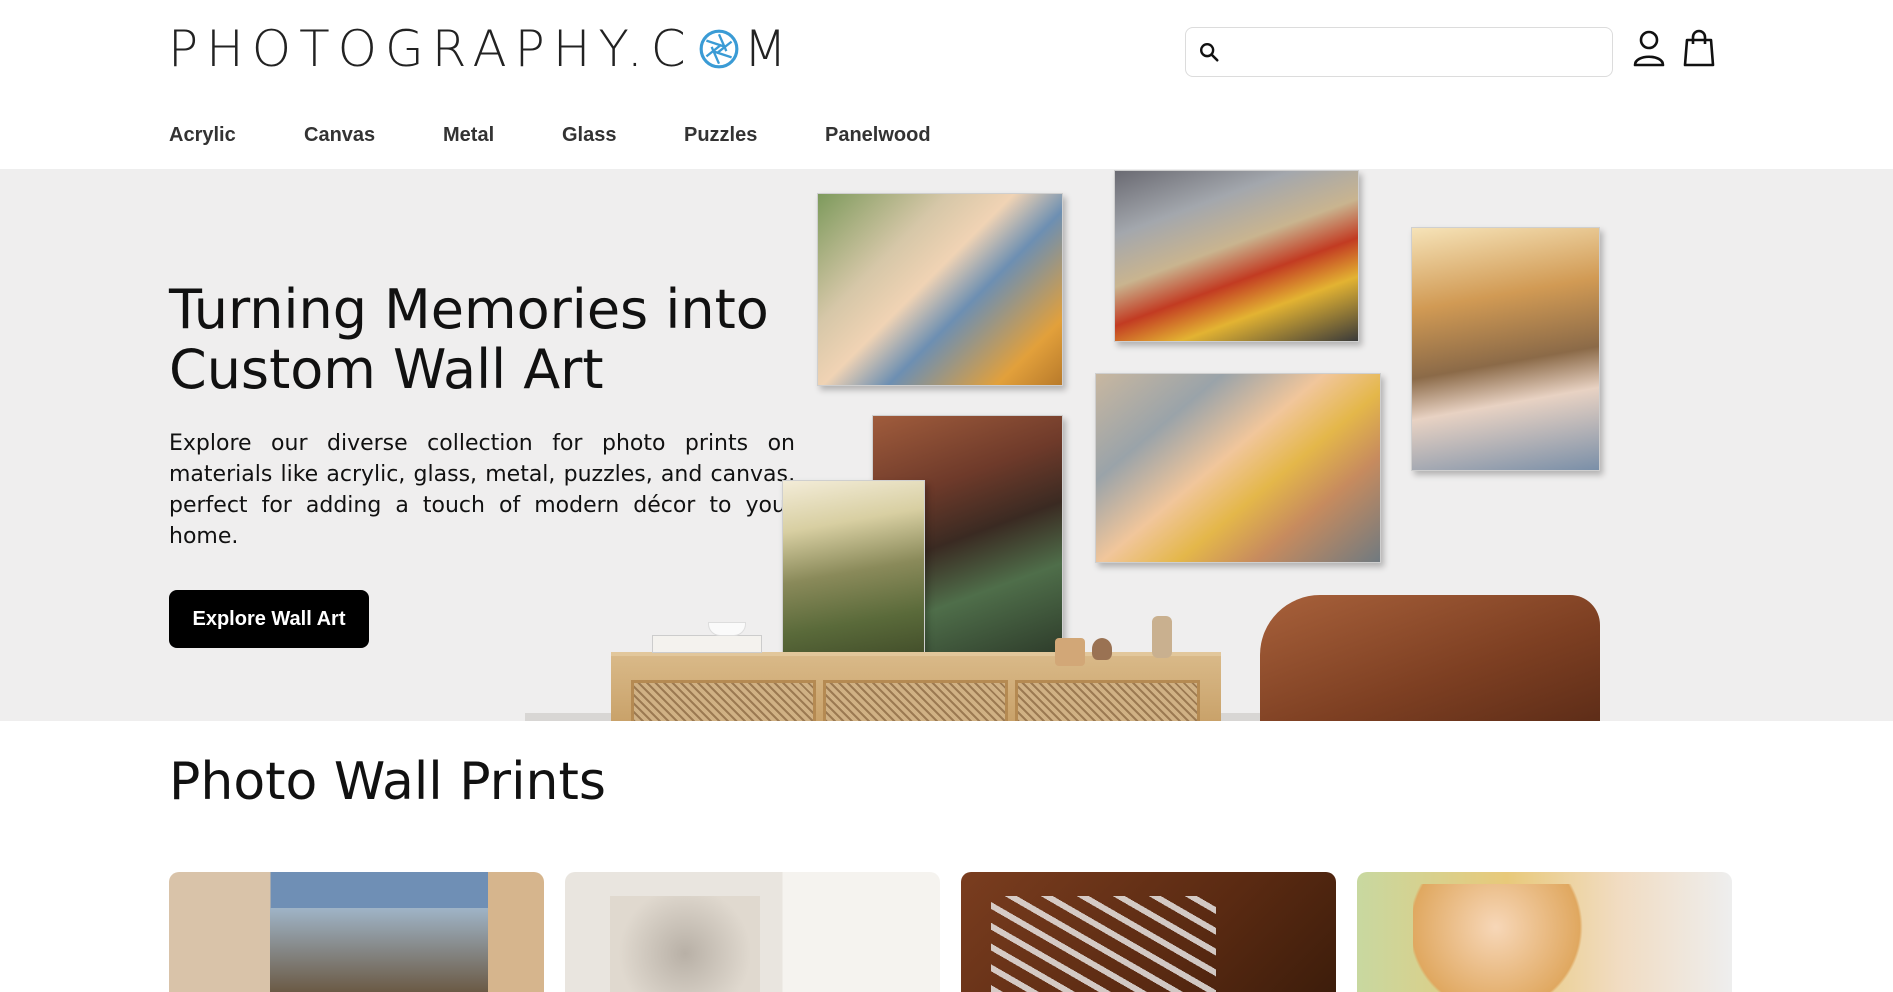  I want to click on site-logo: PHOTOGRAPHY.C M, so click(481, 49).